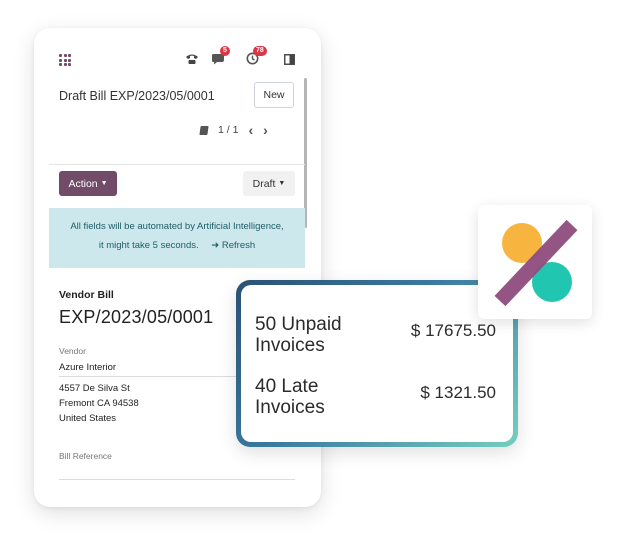 The height and width of the screenshot is (541, 622). I want to click on phone-icon, so click(192, 61).